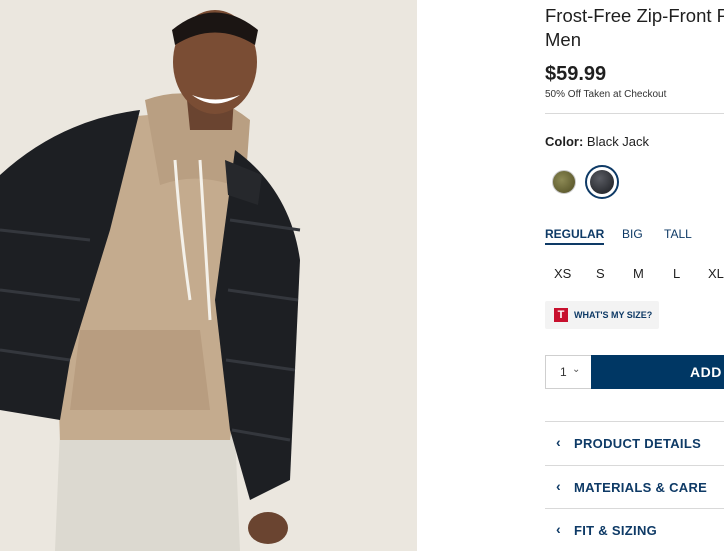 The height and width of the screenshot is (551, 724). I want to click on add-to-bag-button: ADD, so click(657, 372).